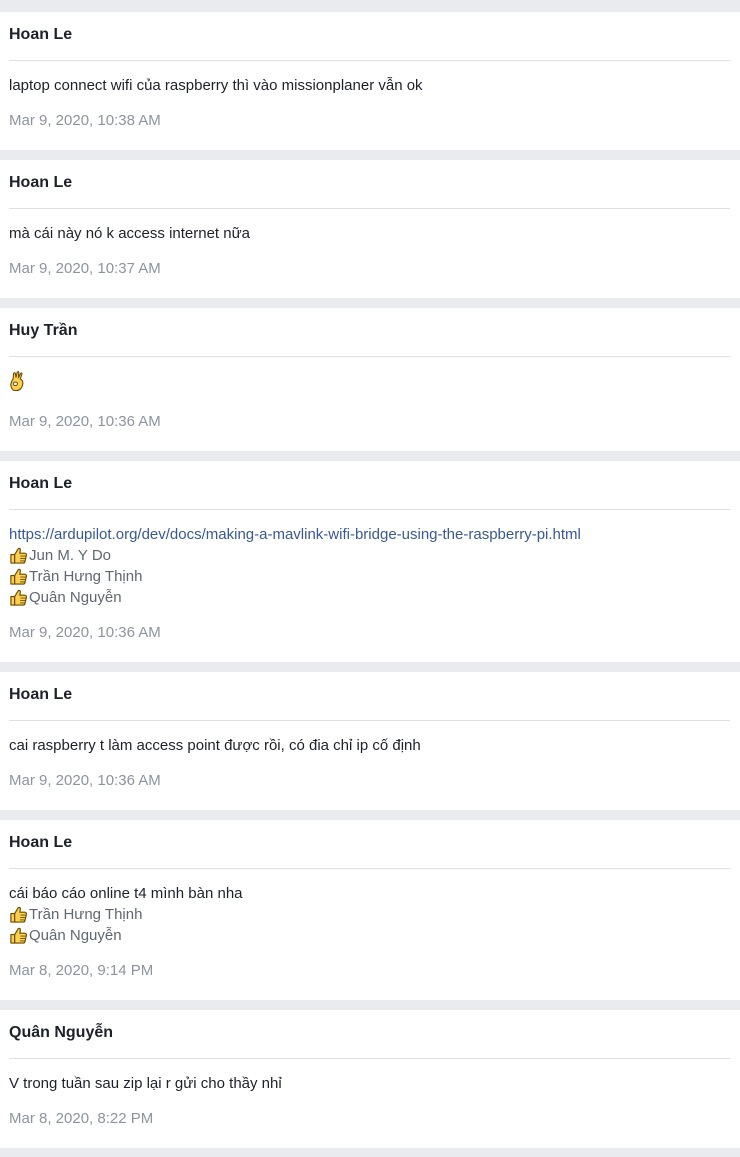 Image resolution: width=740 pixels, height=1157 pixels. I want to click on message-card: Huy Trần Mar 9, 2020, 10:36 AM, so click(370, 379).